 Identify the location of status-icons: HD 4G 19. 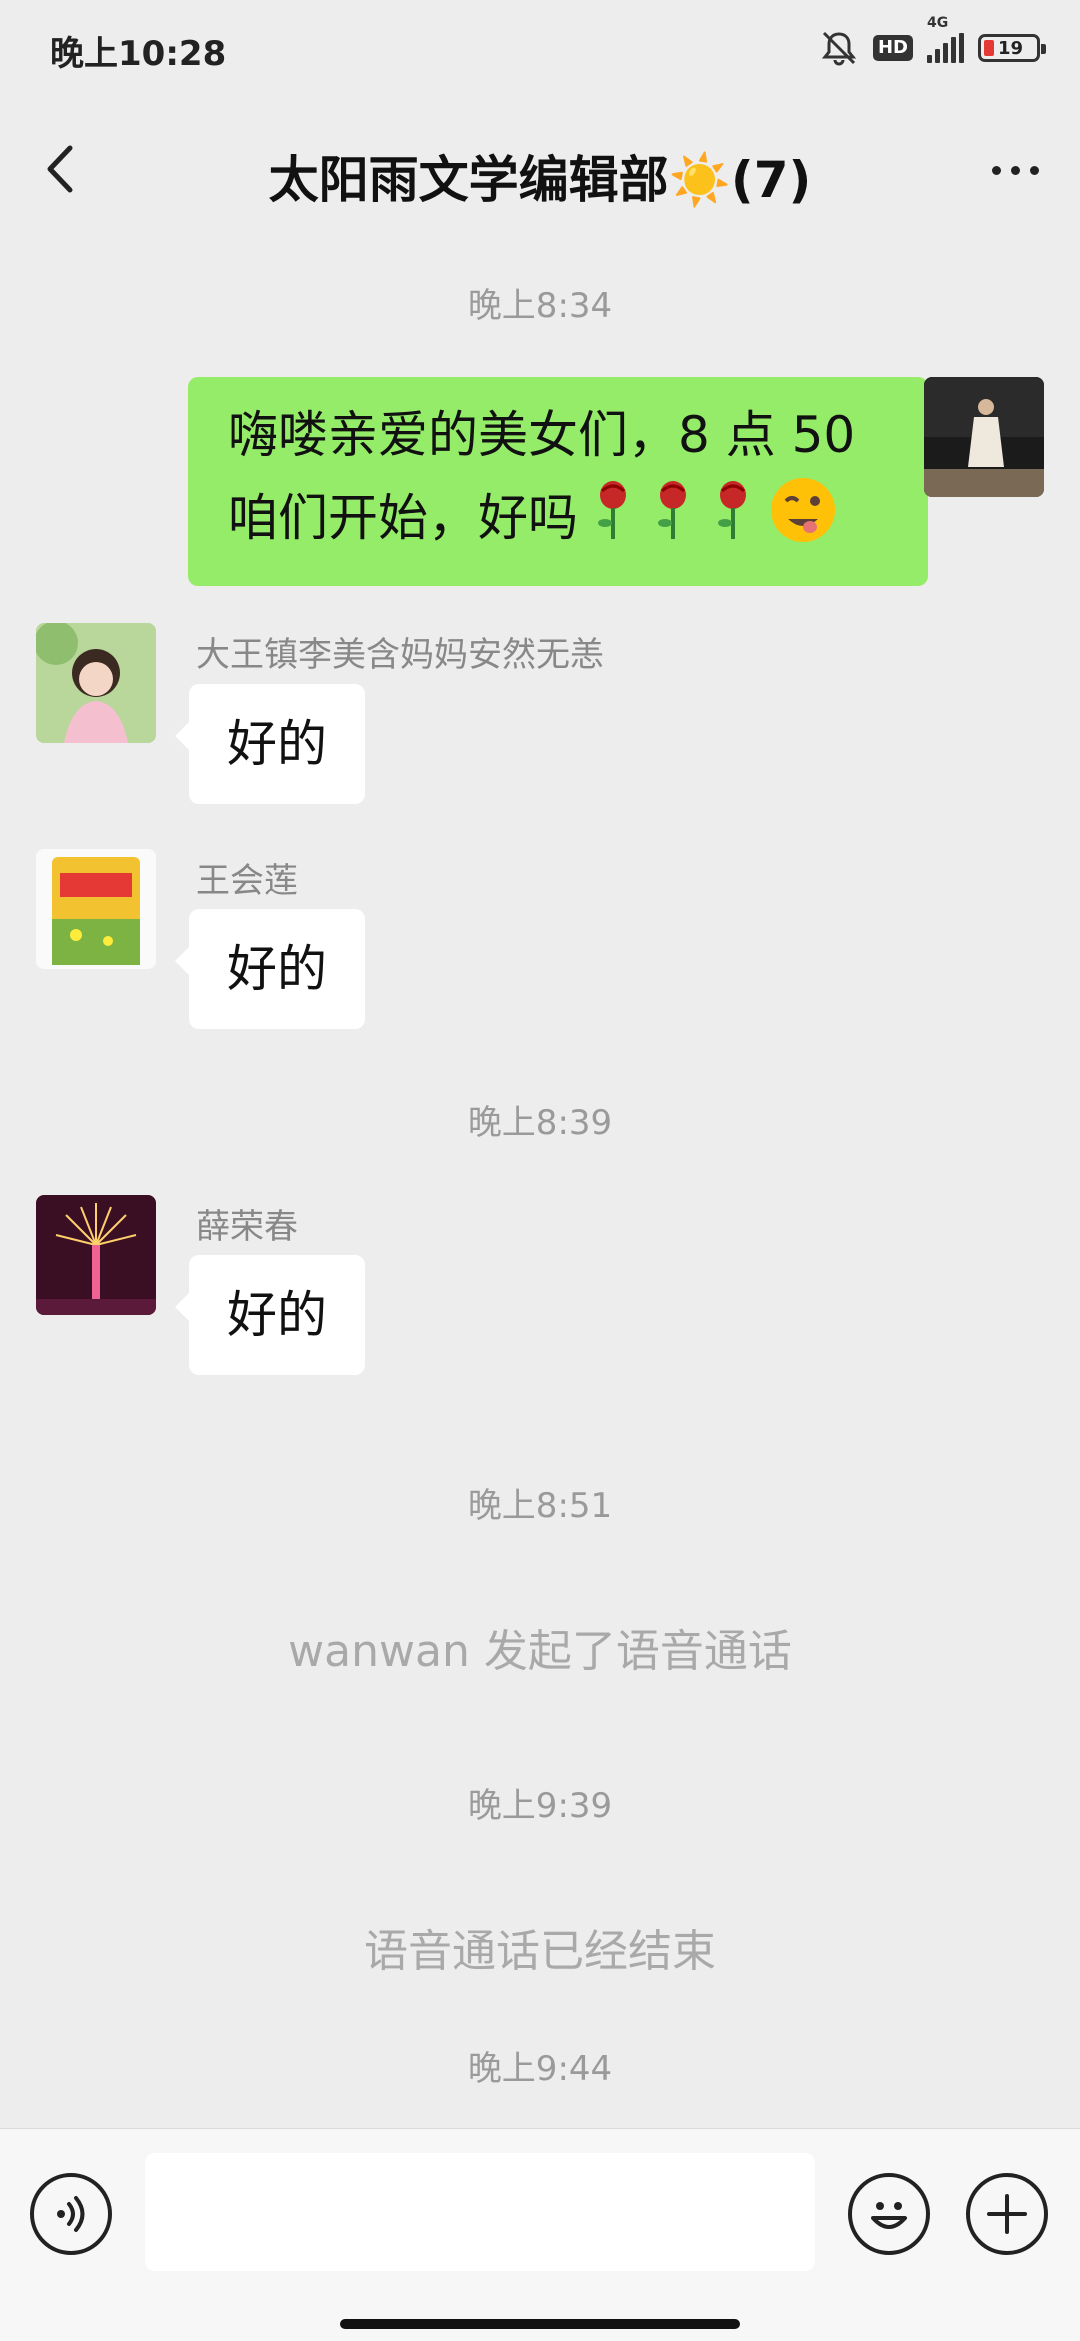
(932, 42).